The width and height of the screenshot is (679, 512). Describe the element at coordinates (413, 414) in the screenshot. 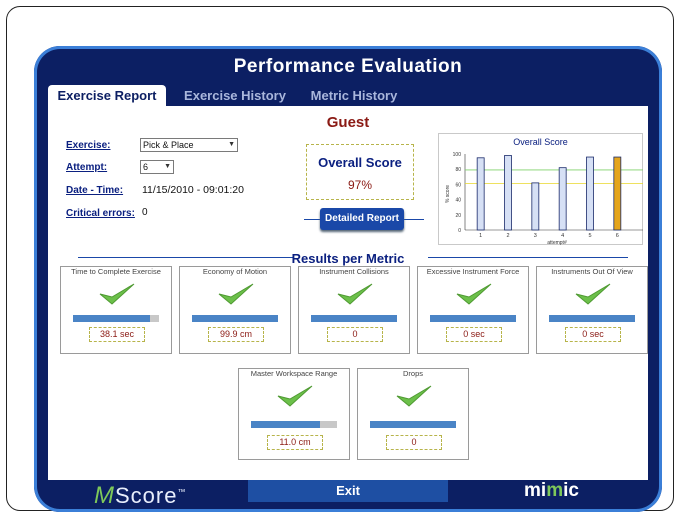

I see `metric-card: Drops 0` at that location.